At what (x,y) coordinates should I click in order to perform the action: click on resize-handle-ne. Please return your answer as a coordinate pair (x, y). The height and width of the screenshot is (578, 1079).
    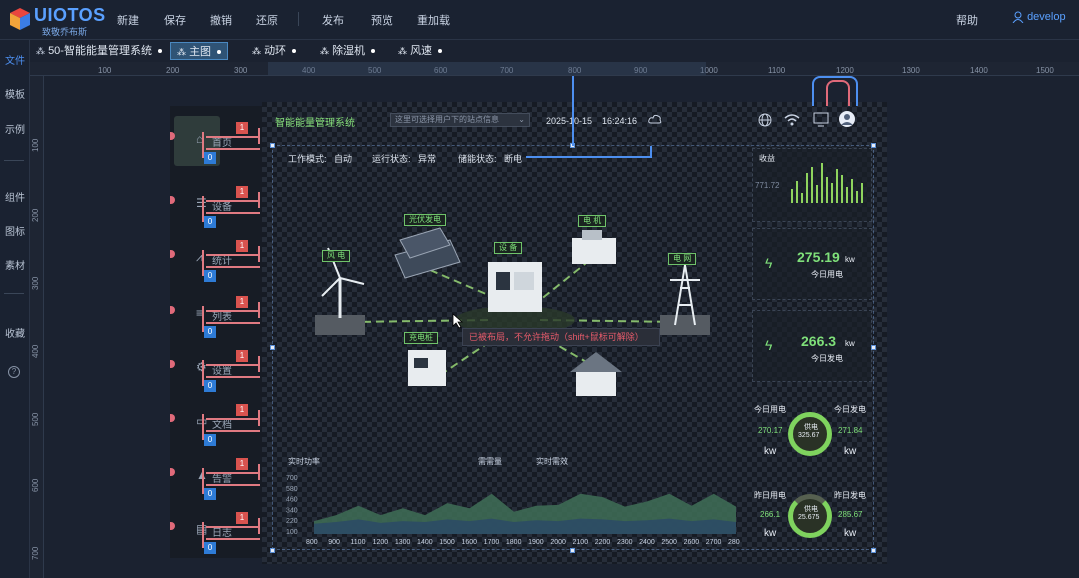
    Looking at the image, I should click on (873, 145).